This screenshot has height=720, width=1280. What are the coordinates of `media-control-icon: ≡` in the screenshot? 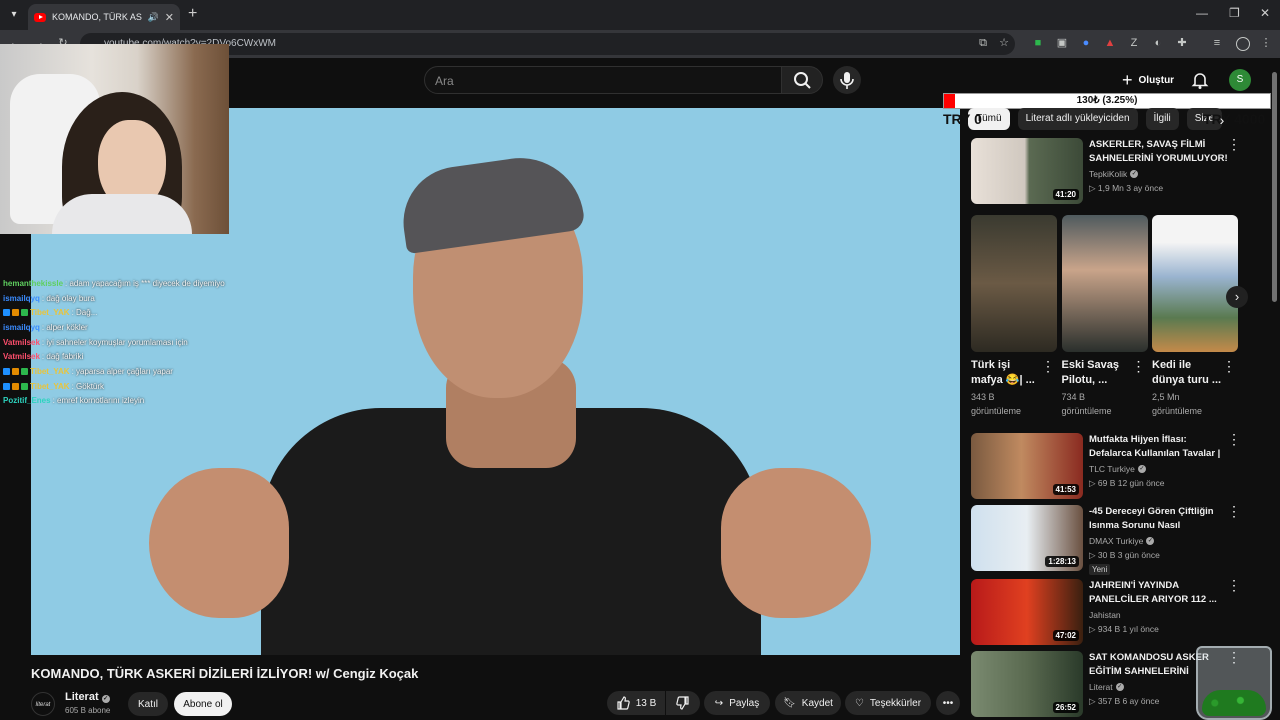 It's located at (1217, 43).